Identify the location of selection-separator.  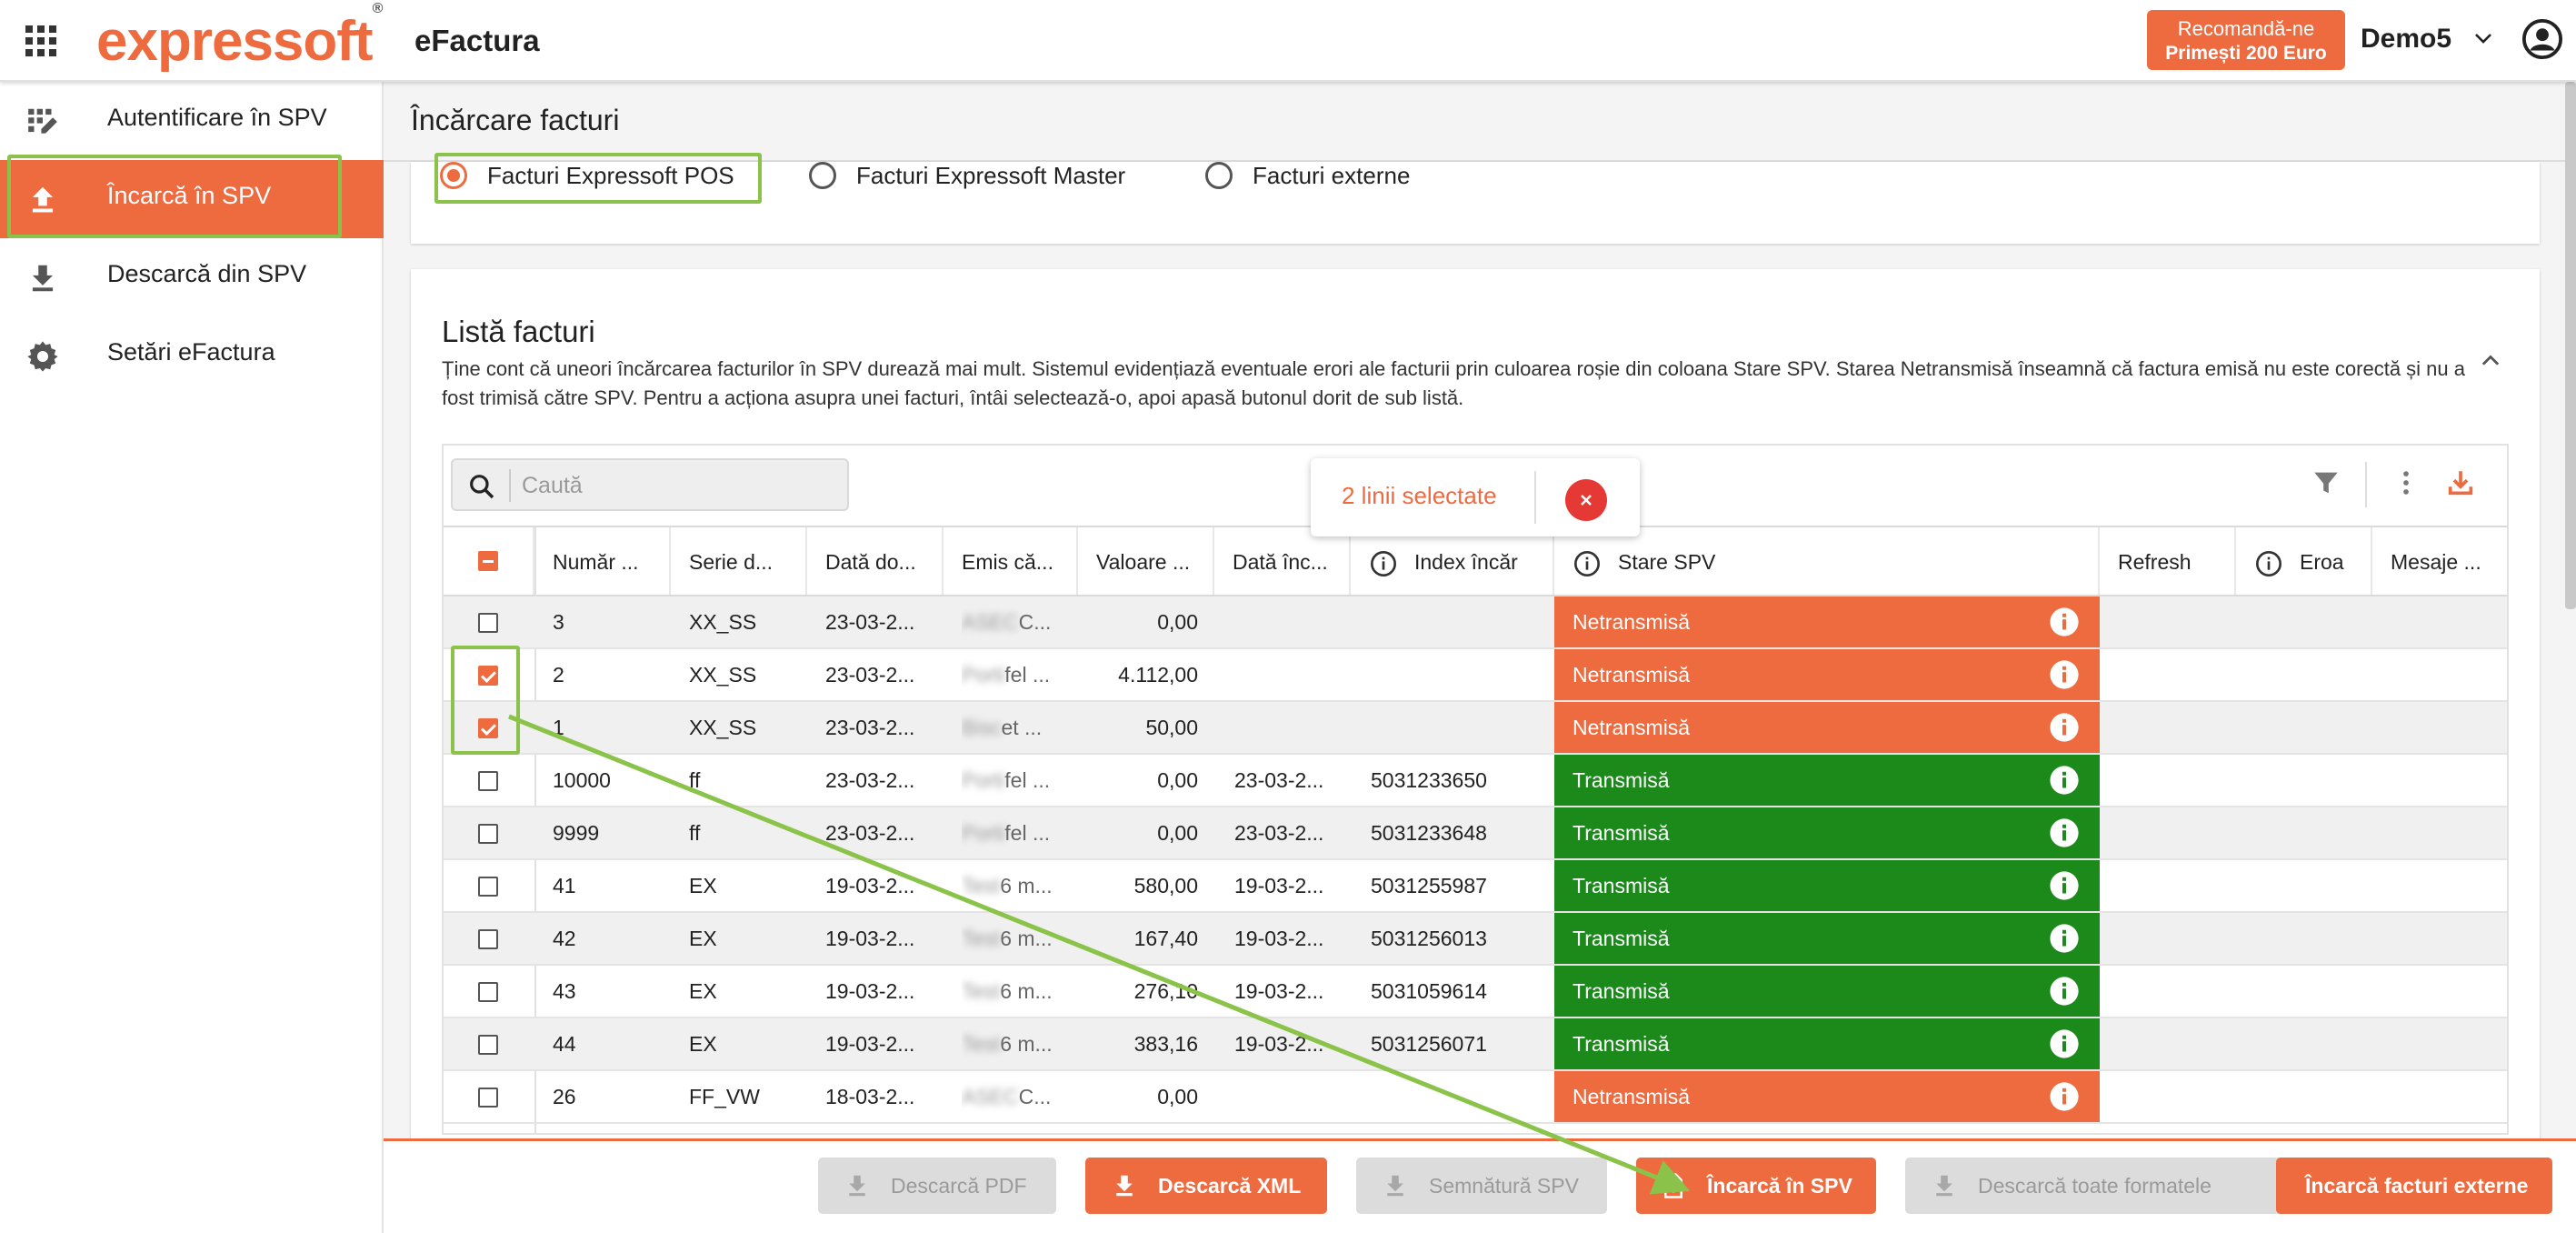
(1535, 497).